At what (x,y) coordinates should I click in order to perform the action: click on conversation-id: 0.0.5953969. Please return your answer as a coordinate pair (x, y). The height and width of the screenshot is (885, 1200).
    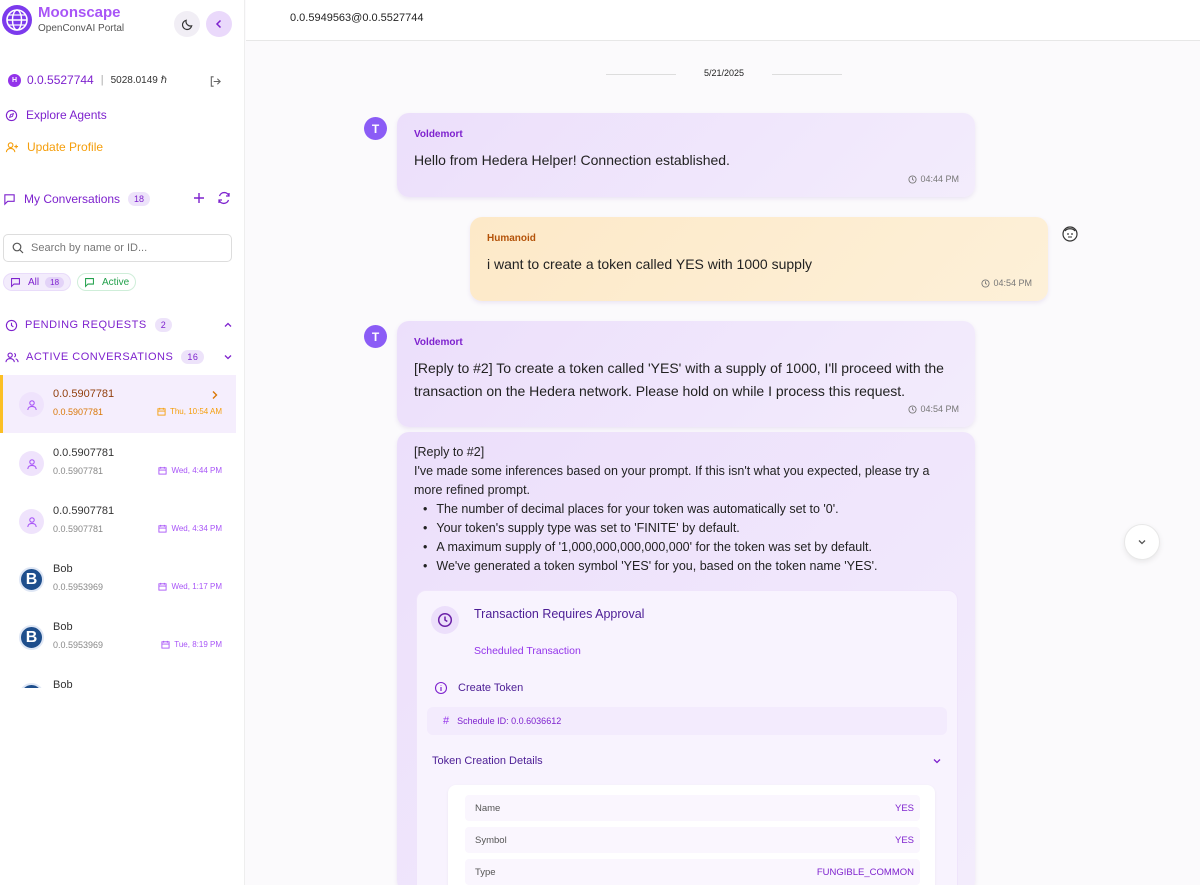
    Looking at the image, I should click on (78, 587).